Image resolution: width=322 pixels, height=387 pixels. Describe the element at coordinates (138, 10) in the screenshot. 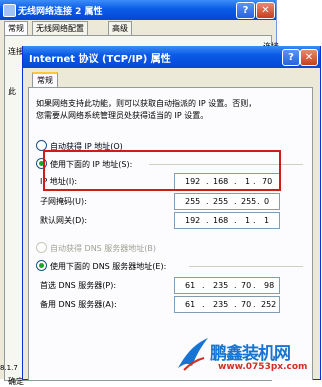

I see `background-title-bar: 无线网络连接 2 属性 ? ✕` at that location.